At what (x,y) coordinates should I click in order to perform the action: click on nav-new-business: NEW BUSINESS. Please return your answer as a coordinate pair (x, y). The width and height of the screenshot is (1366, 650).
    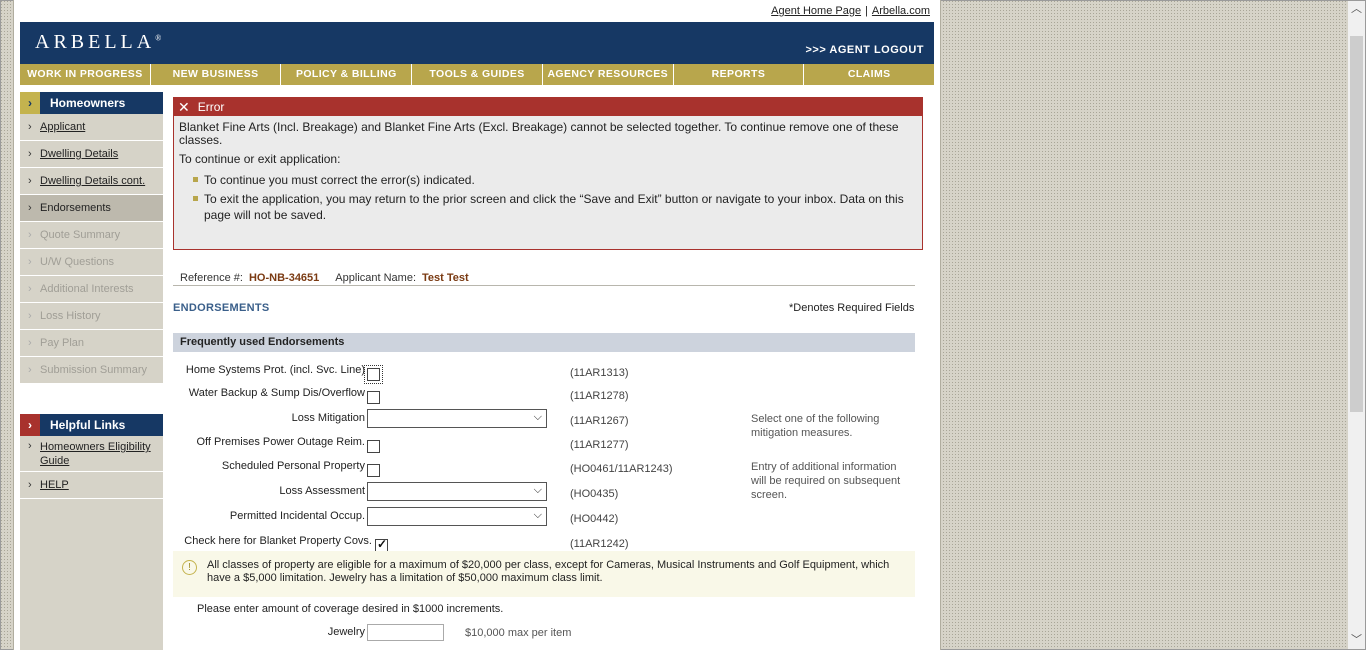
    Looking at the image, I should click on (216, 74).